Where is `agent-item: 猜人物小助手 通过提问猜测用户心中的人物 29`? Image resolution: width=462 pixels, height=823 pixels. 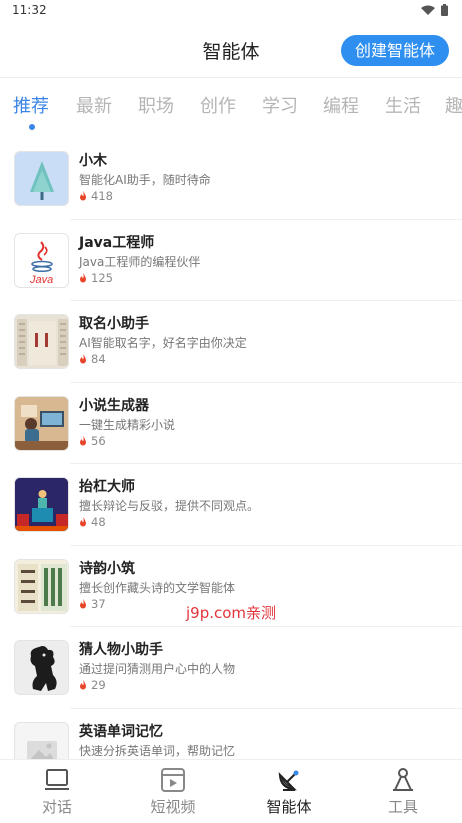
agent-item: 猜人物小助手 通过提问猜测用户心中的人物 29 is located at coordinates (231, 668).